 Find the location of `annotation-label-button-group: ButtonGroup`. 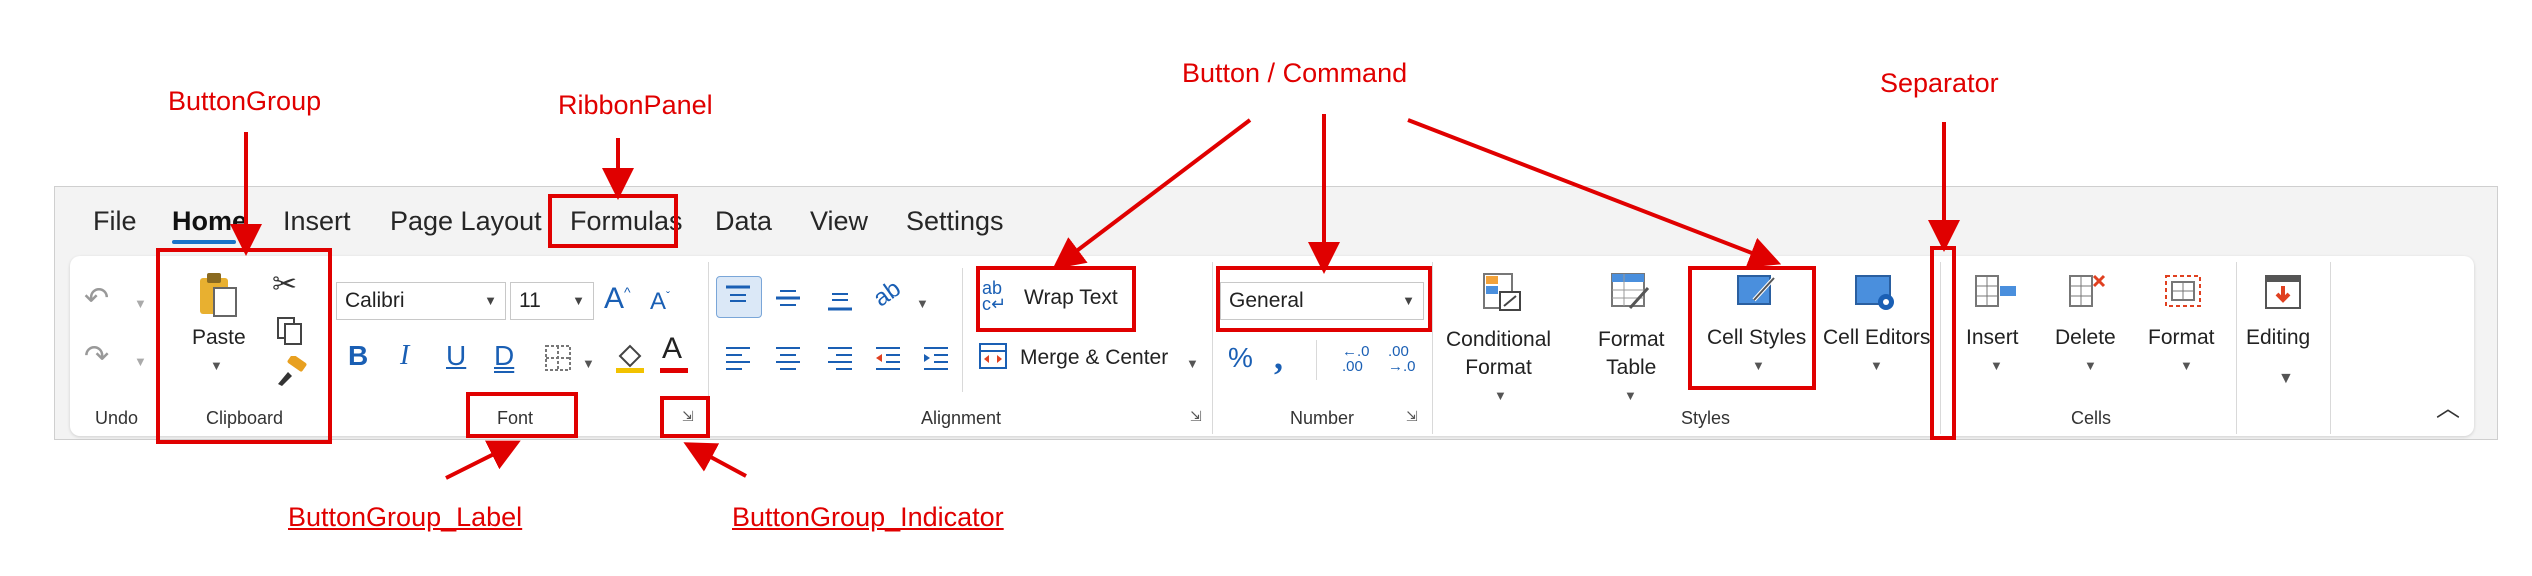

annotation-label-button-group: ButtonGroup is located at coordinates (245, 101).